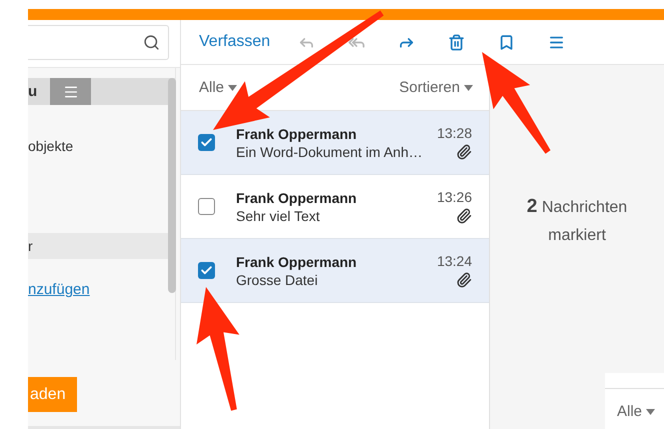 The width and height of the screenshot is (664, 429). I want to click on search-field, so click(98, 42).